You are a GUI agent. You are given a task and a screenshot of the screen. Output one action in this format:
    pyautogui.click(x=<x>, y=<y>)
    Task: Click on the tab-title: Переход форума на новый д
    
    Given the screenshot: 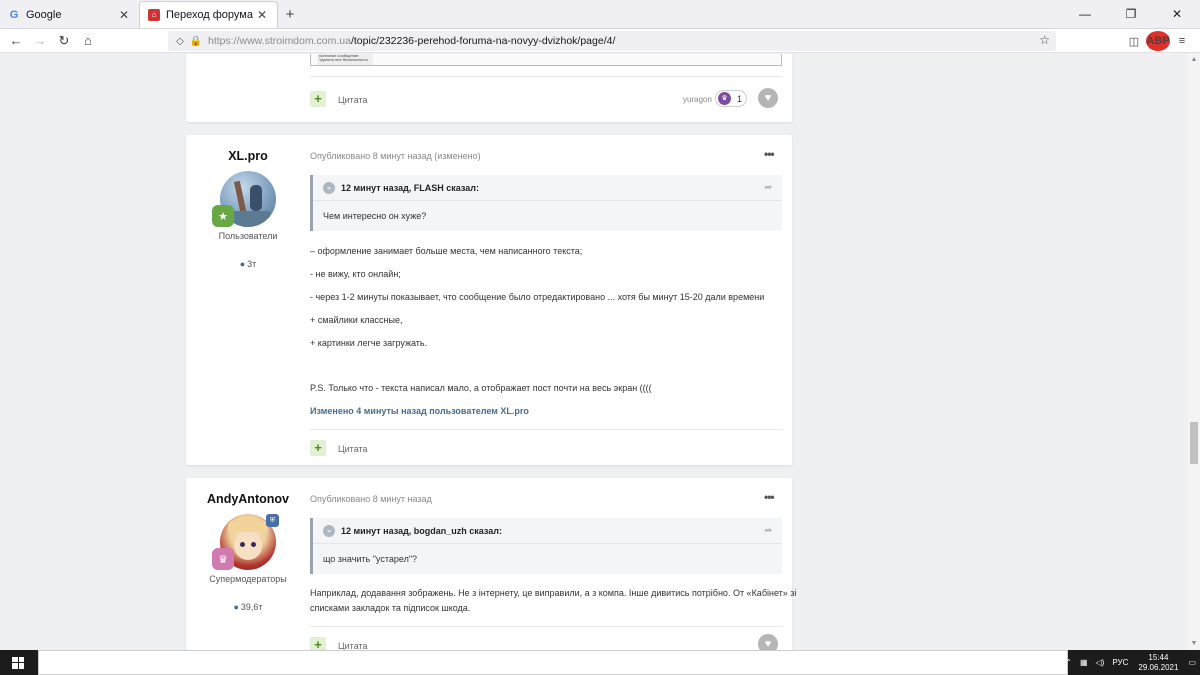 What is the action you would take?
    pyautogui.click(x=210, y=15)
    